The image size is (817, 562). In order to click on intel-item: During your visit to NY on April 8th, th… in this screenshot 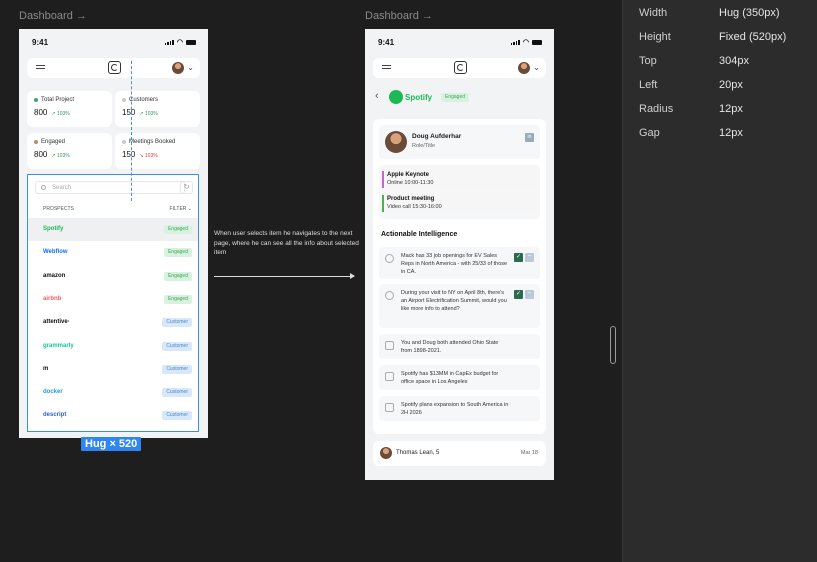, I will do `click(459, 306)`.